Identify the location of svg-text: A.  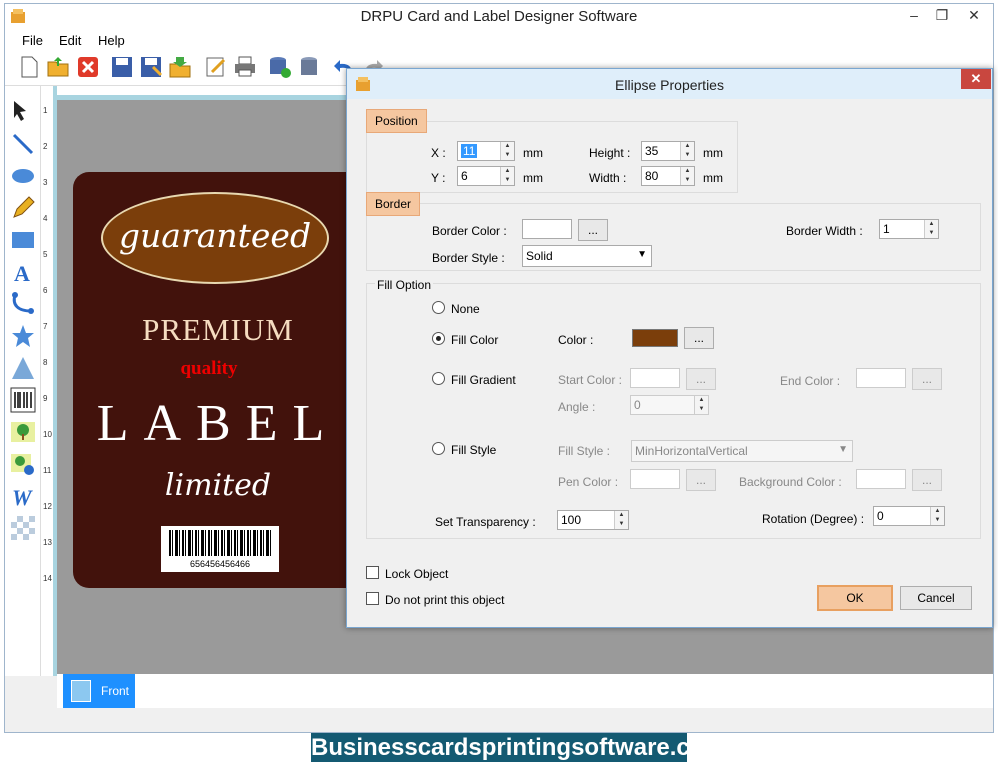
(22, 273).